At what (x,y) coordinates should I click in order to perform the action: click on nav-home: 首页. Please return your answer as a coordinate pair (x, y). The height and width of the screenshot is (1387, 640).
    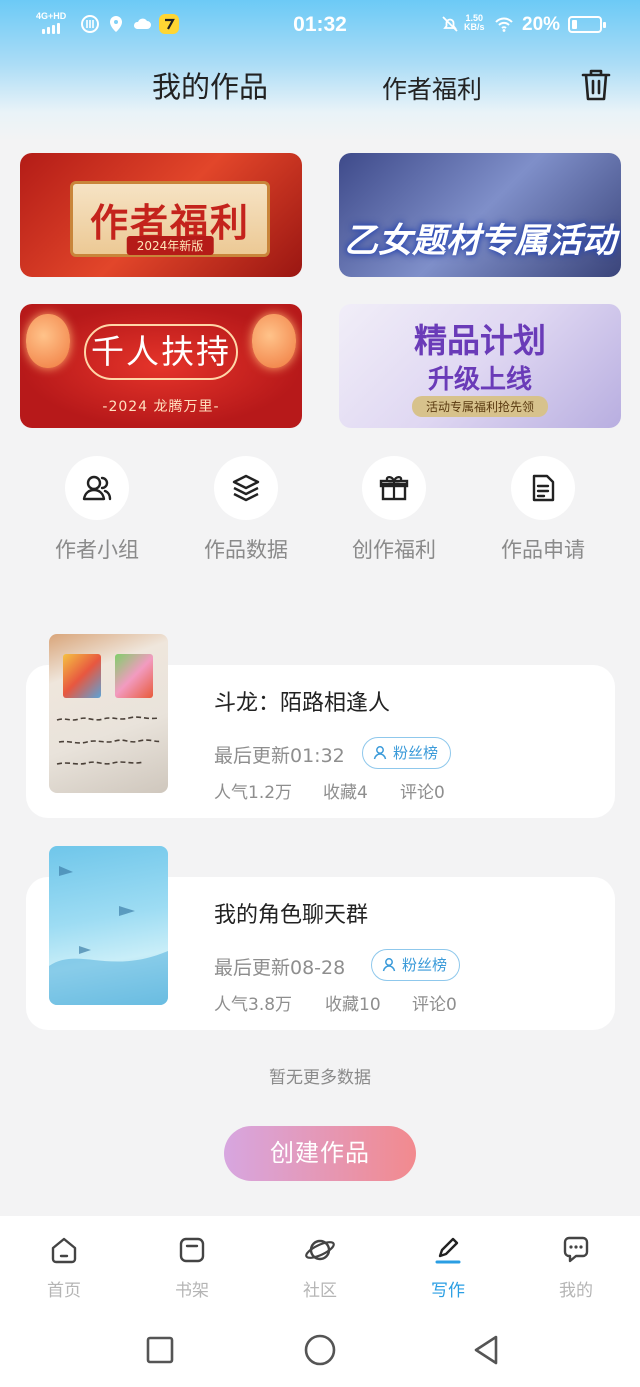
    Looking at the image, I should click on (64, 1267).